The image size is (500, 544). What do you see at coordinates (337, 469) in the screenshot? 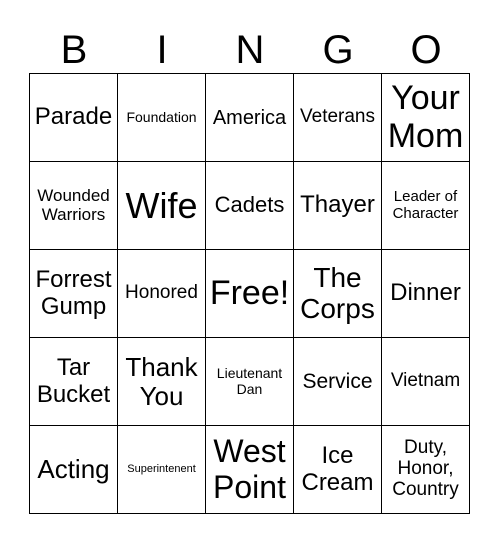
I see `bingo-cell: Ice Cream` at bounding box center [337, 469].